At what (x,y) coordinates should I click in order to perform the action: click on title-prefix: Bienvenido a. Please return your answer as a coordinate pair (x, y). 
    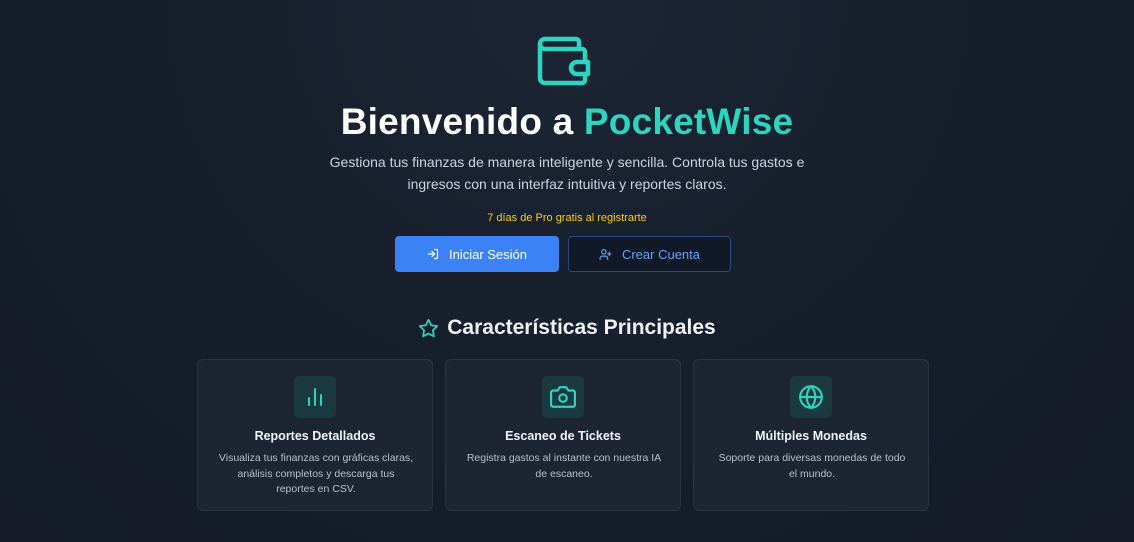
    Looking at the image, I should click on (457, 121).